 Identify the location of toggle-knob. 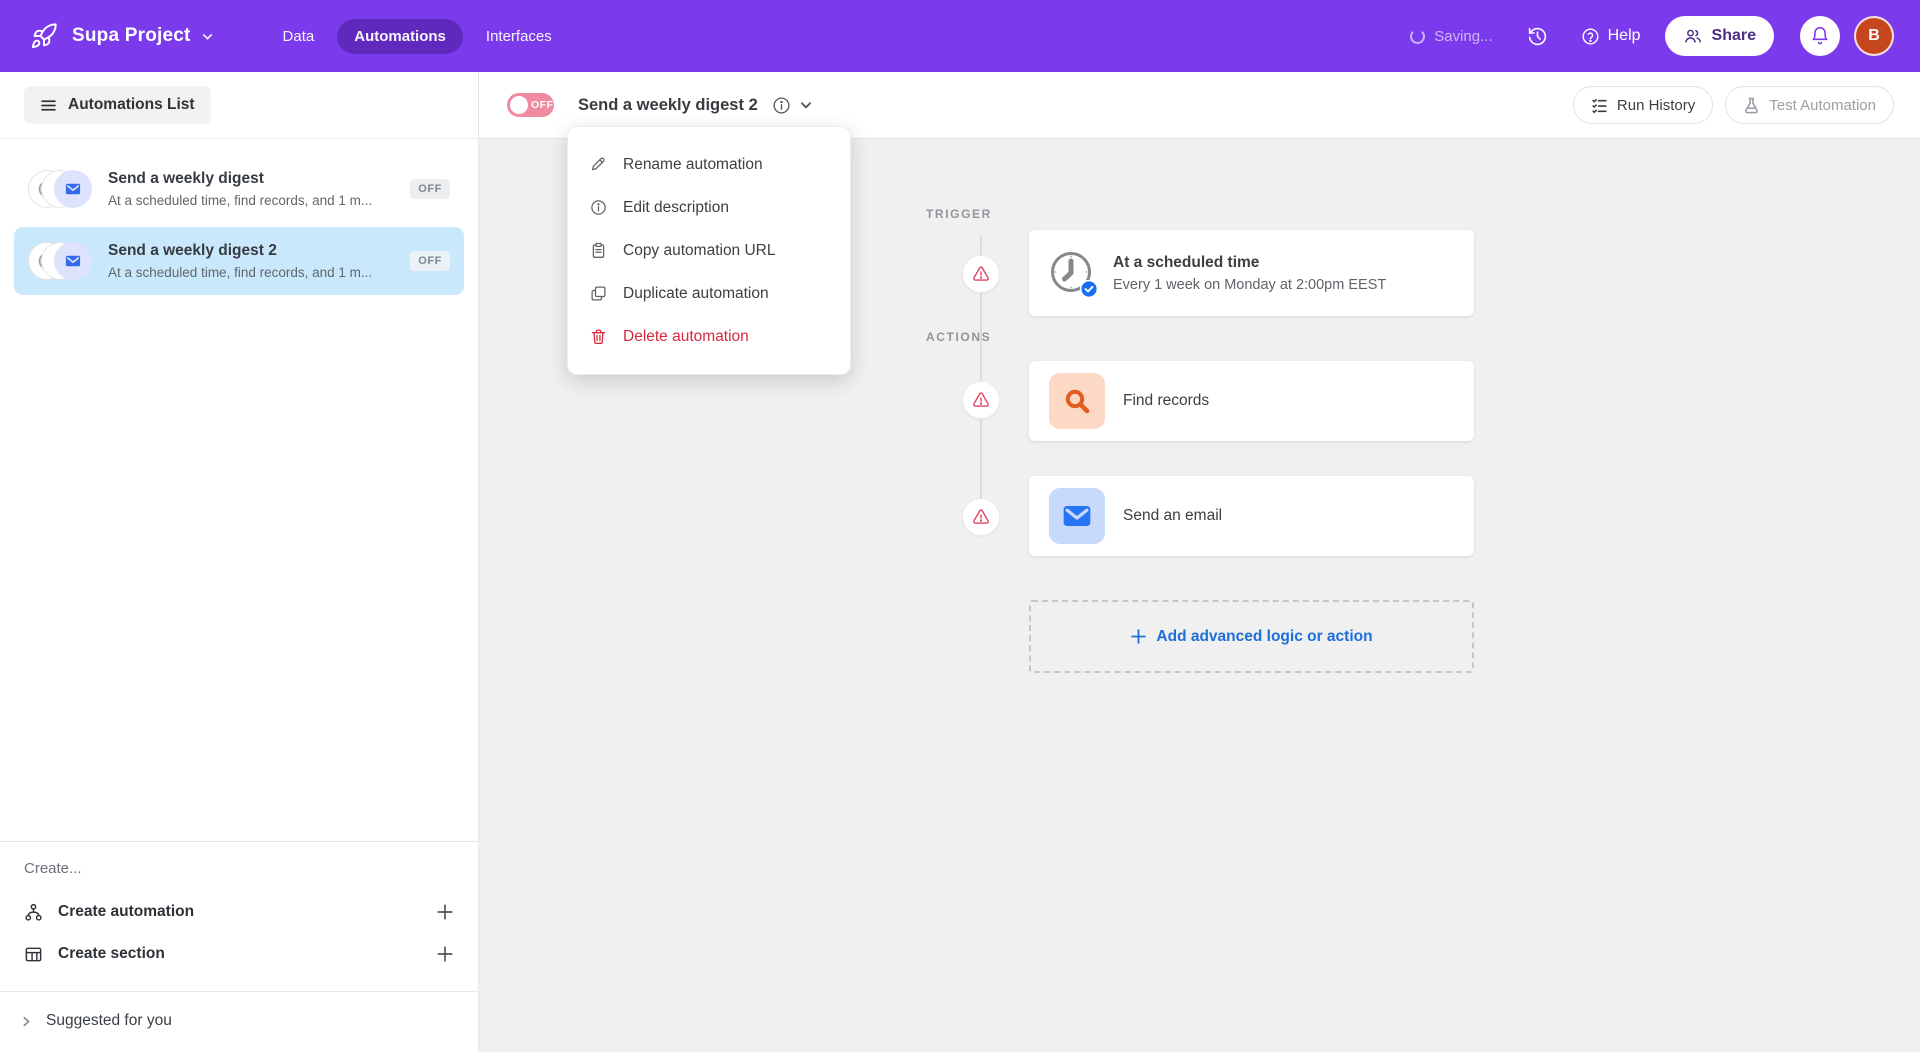
(519, 105).